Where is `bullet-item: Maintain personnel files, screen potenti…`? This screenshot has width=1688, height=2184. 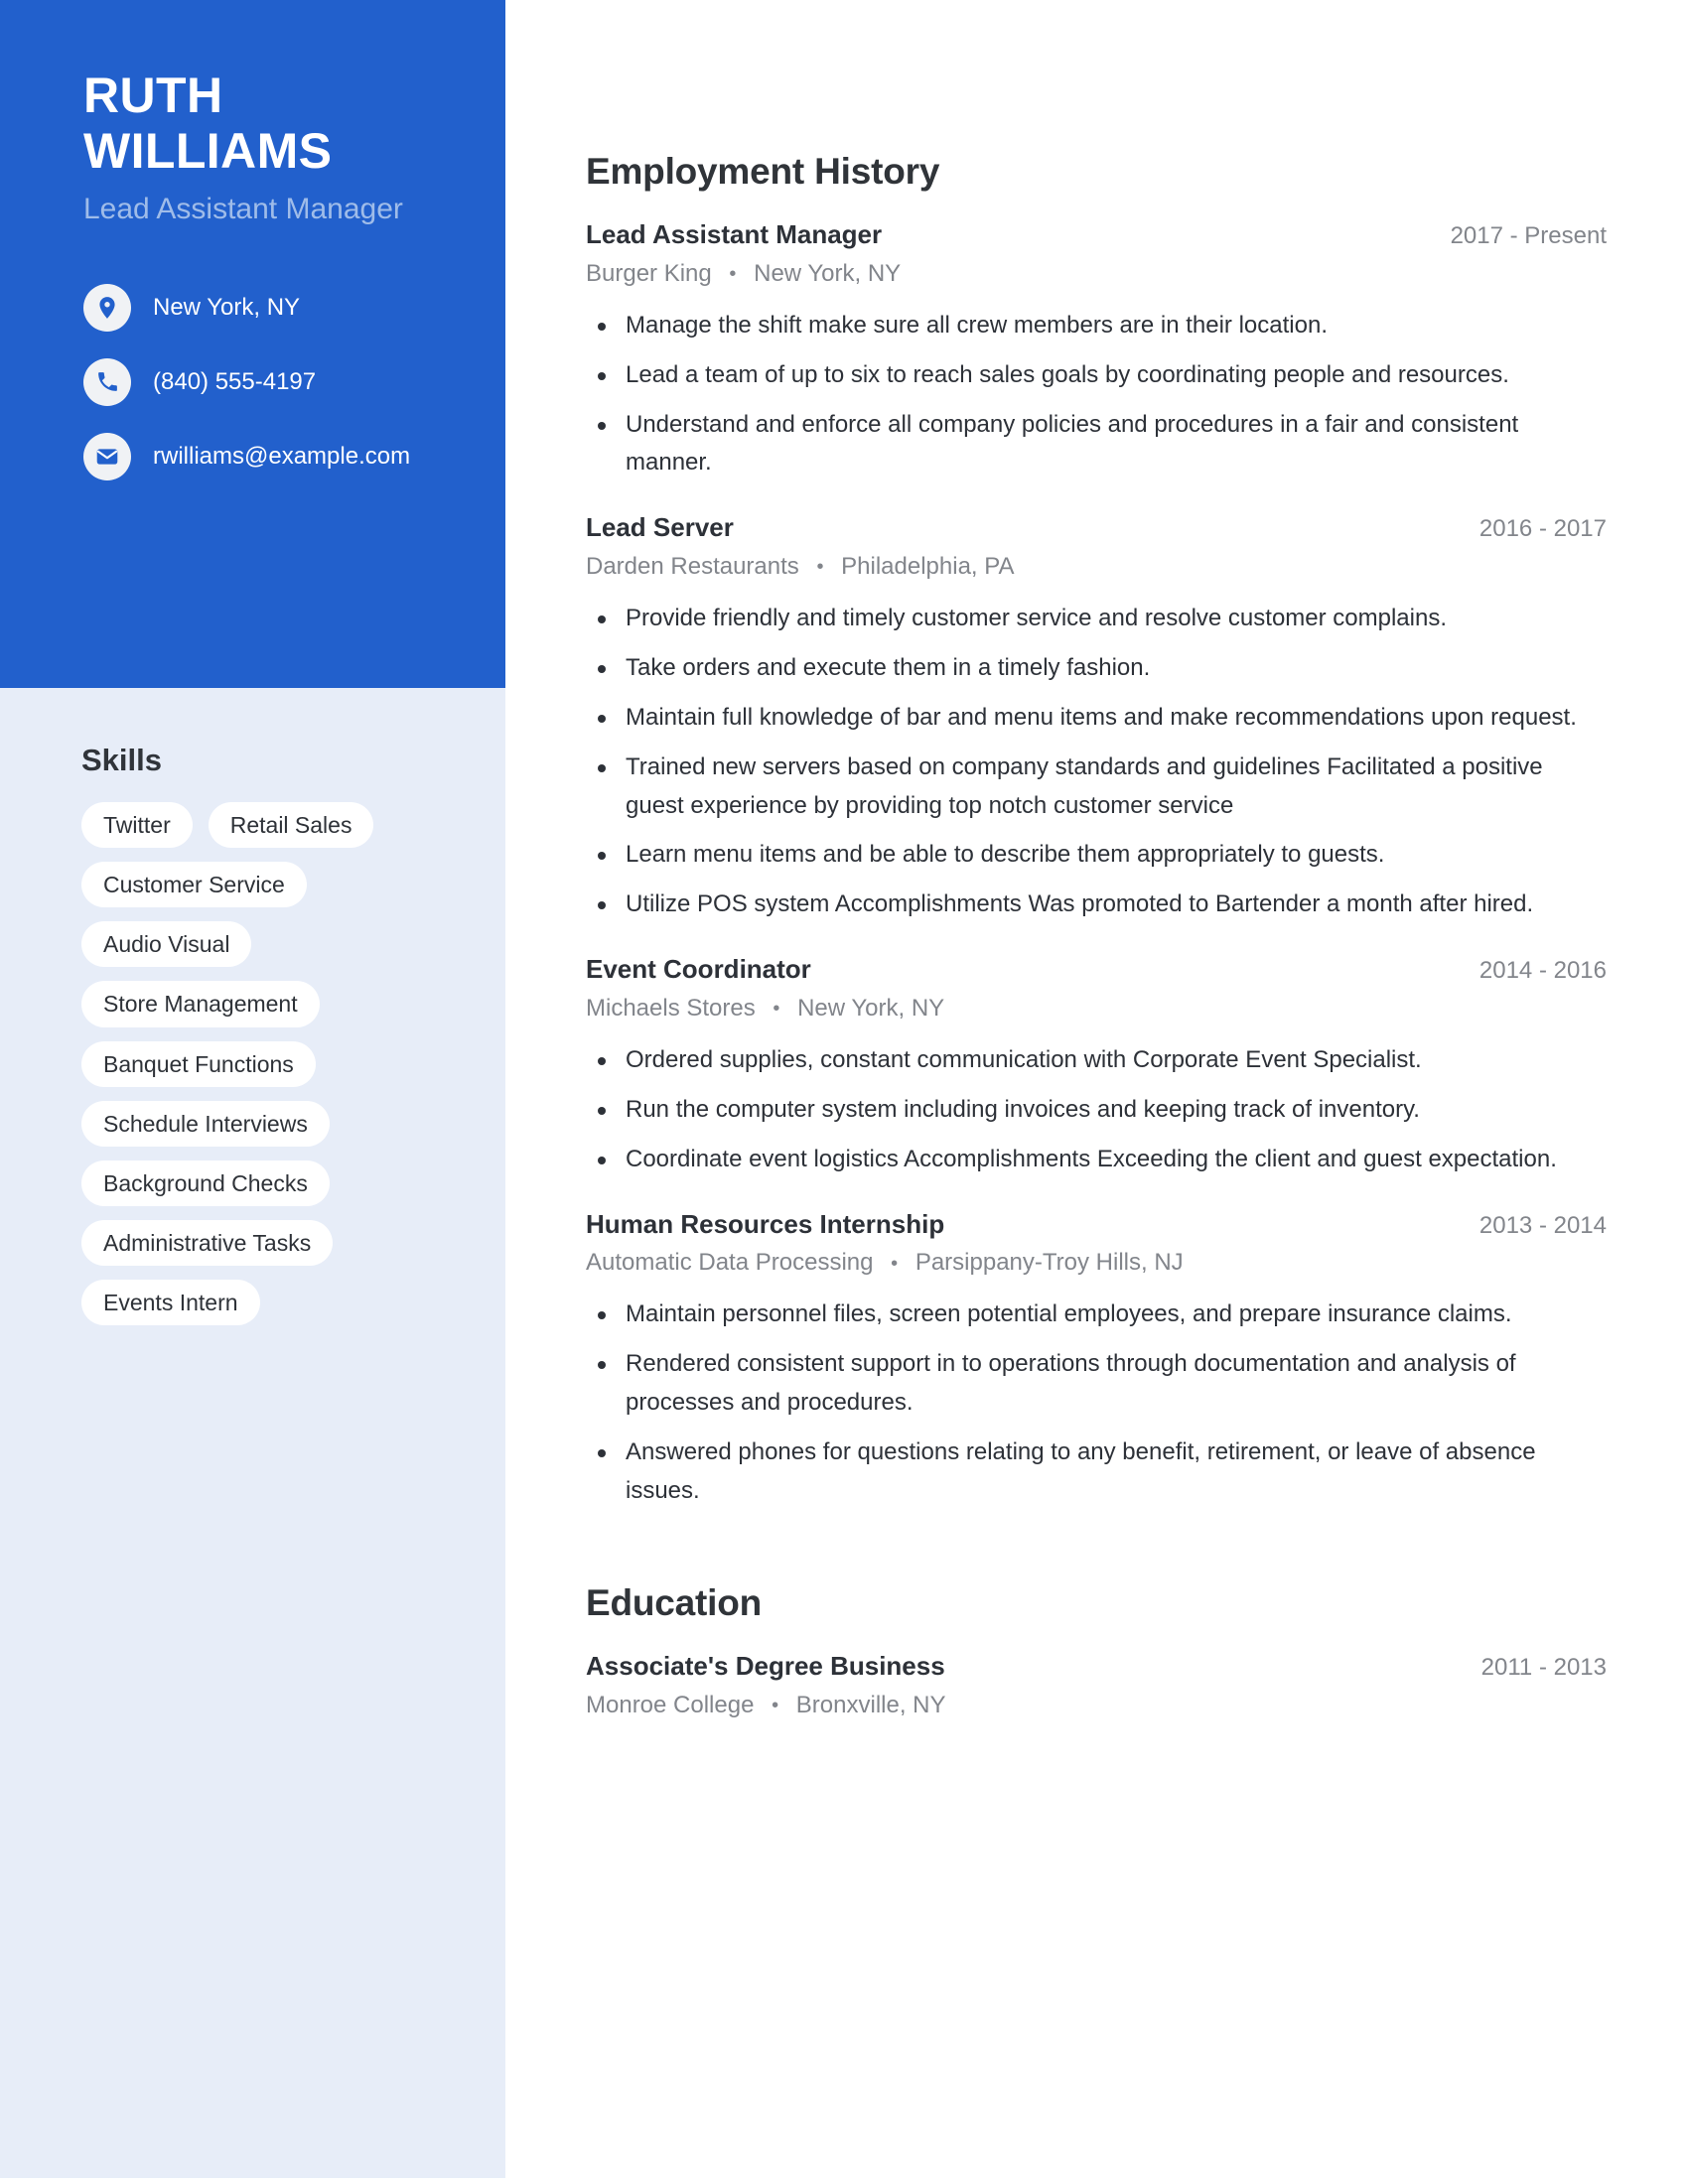 bullet-item: Maintain personnel files, screen potenti… is located at coordinates (1082, 1315).